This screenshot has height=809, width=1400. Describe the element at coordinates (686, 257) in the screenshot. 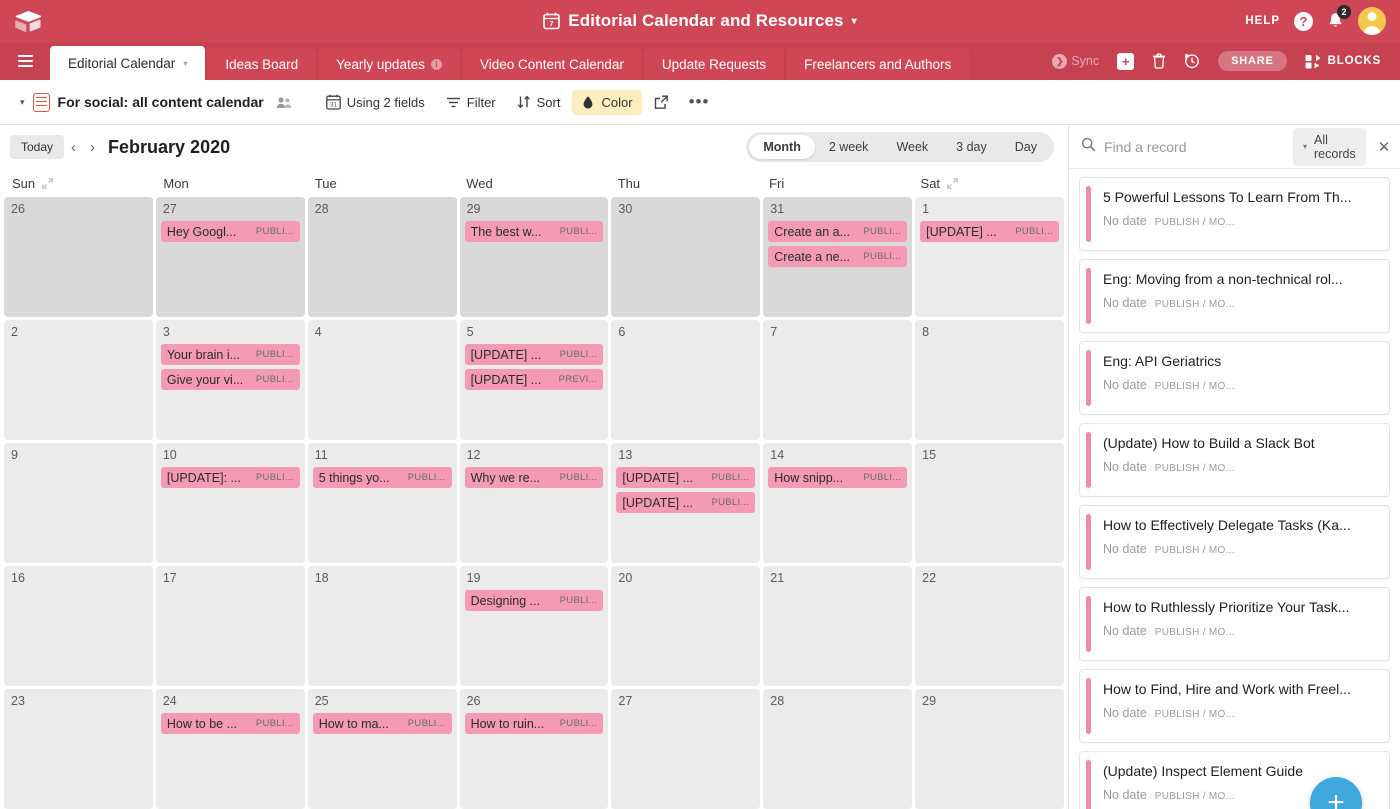

I see `calendar-day-cell: 30` at that location.